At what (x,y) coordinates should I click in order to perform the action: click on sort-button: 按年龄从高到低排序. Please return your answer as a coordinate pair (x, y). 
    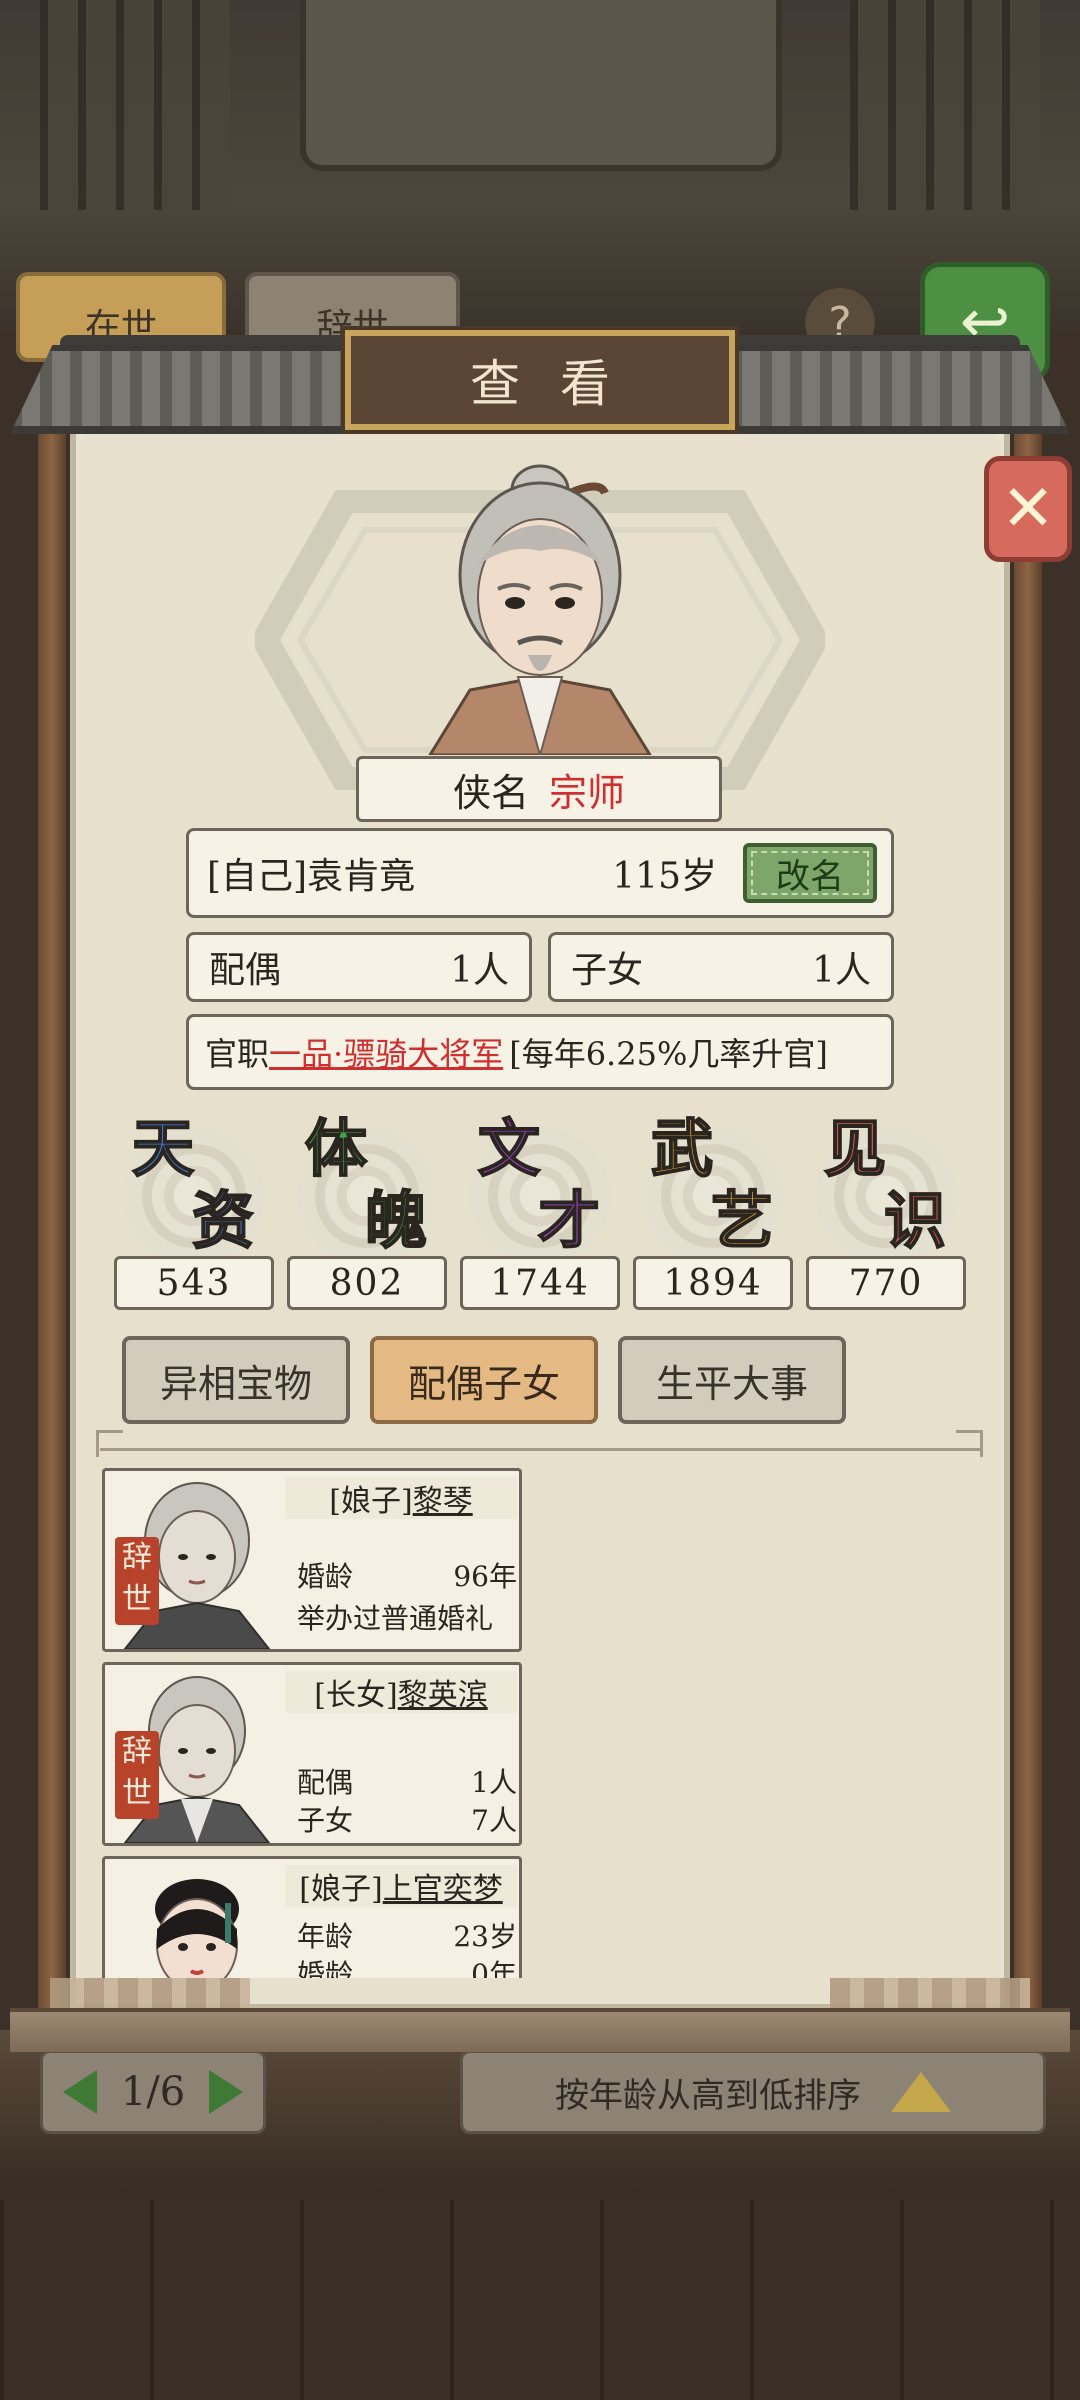
    Looking at the image, I should click on (753, 2092).